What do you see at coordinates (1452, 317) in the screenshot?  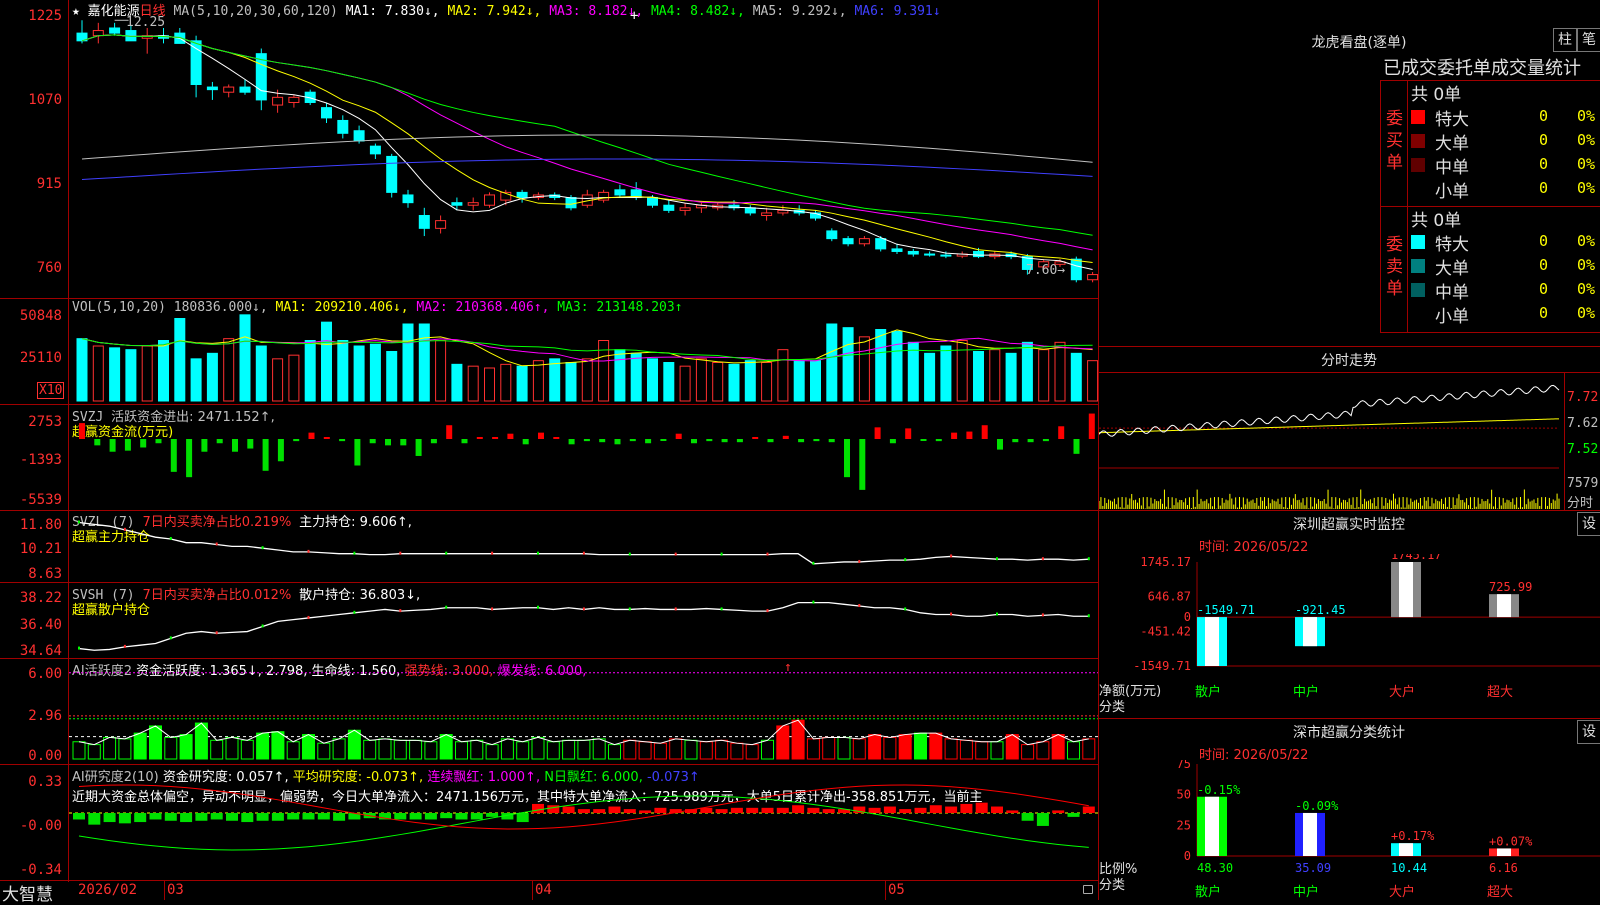 I see `sell-row-name: 小单` at bounding box center [1452, 317].